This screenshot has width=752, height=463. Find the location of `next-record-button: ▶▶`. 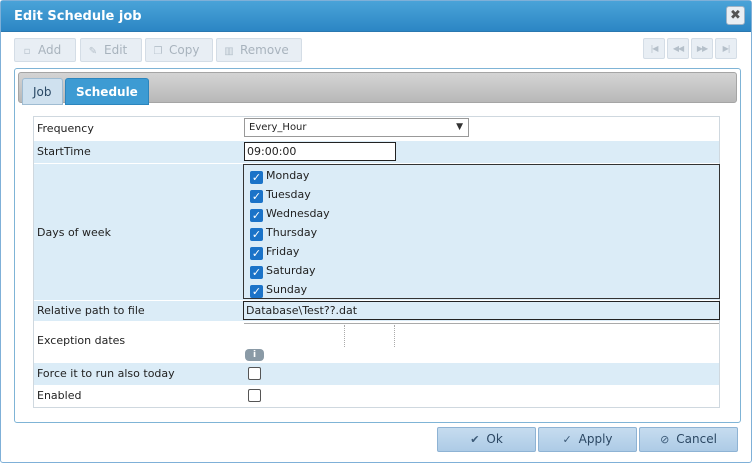

next-record-button: ▶▶ is located at coordinates (702, 48).